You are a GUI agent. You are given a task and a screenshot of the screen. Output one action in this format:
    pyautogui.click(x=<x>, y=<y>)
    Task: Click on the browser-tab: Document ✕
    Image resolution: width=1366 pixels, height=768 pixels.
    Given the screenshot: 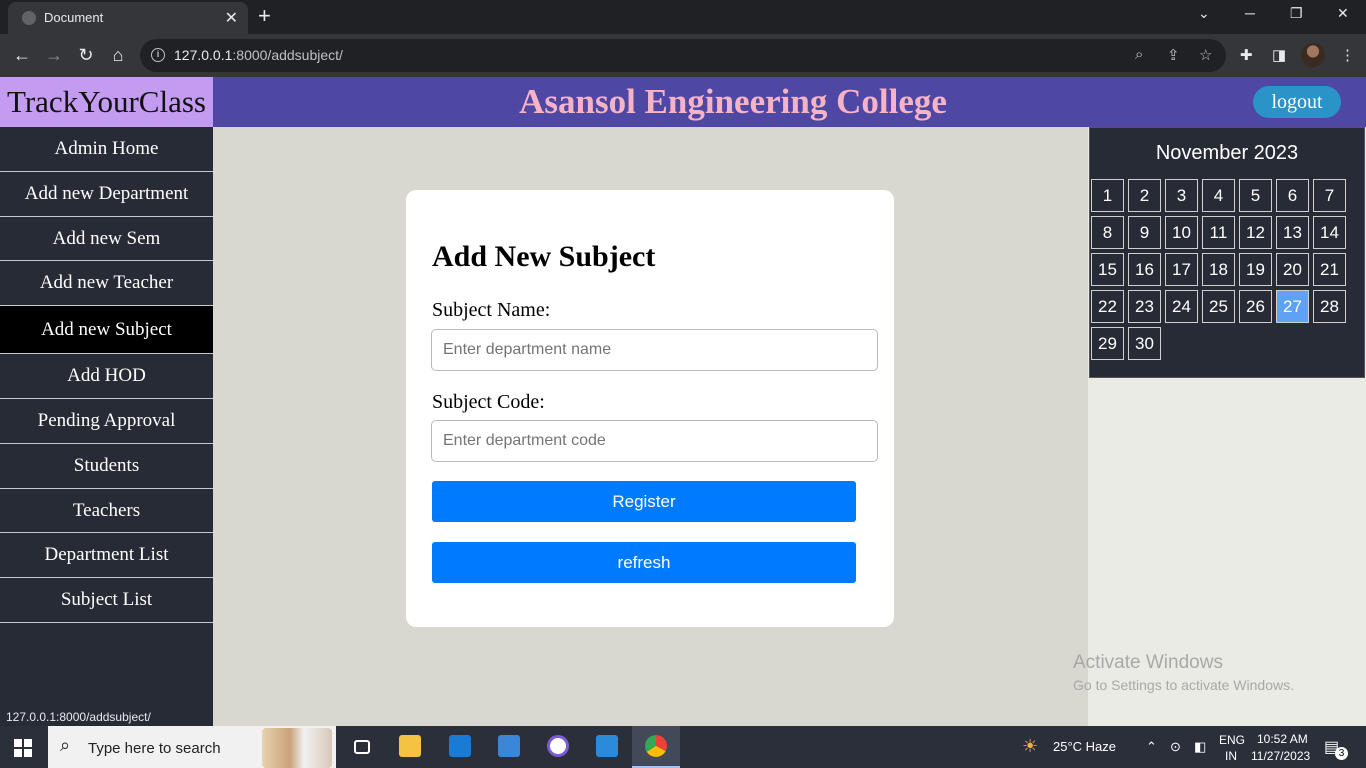 What is the action you would take?
    pyautogui.click(x=128, y=18)
    